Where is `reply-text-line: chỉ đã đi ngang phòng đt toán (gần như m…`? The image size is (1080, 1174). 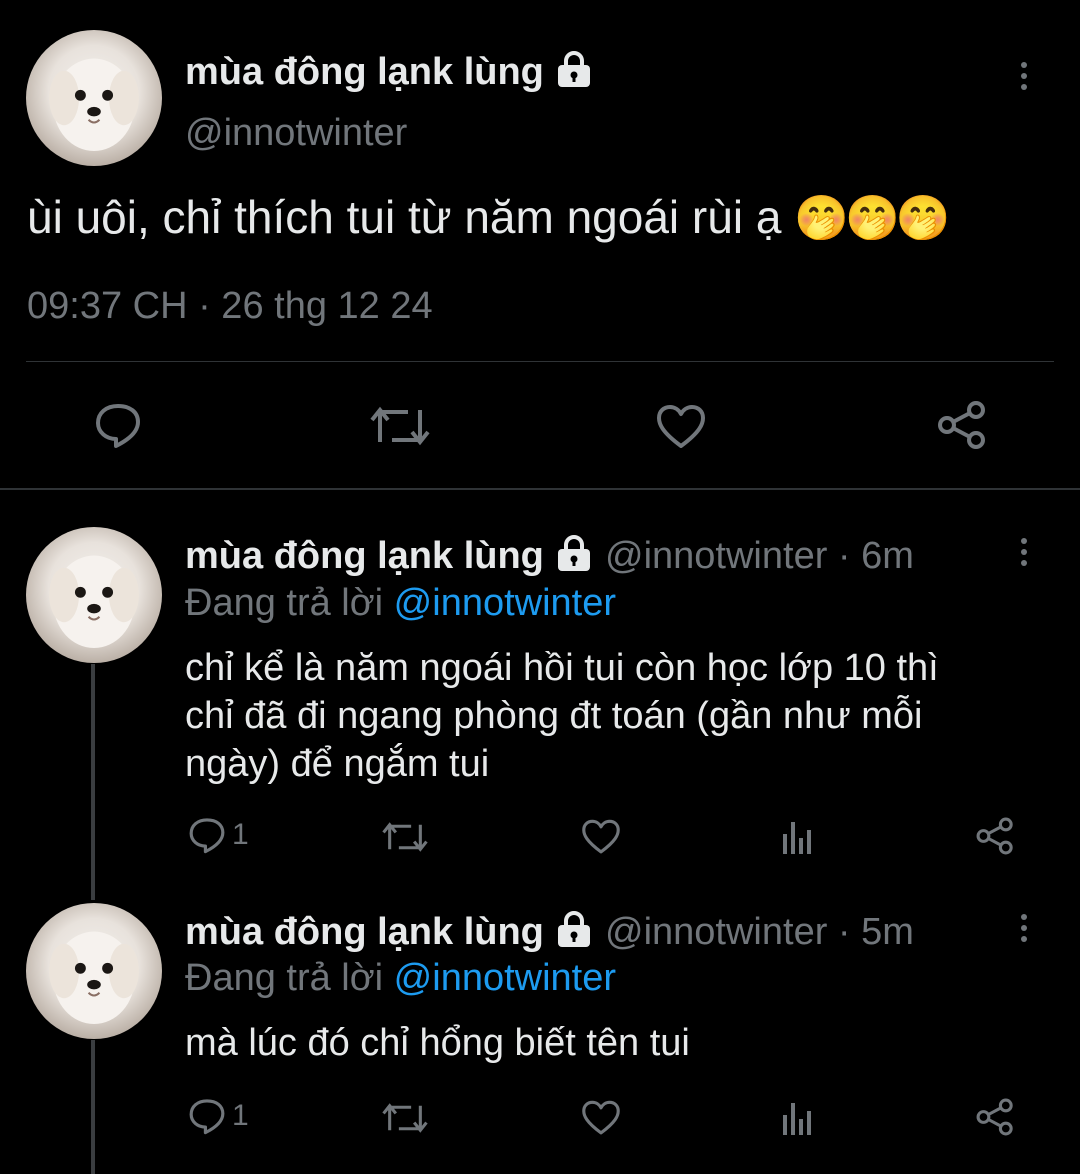 reply-text-line: chỉ đã đi ngang phòng đt toán (gần như m… is located at coordinates (554, 716).